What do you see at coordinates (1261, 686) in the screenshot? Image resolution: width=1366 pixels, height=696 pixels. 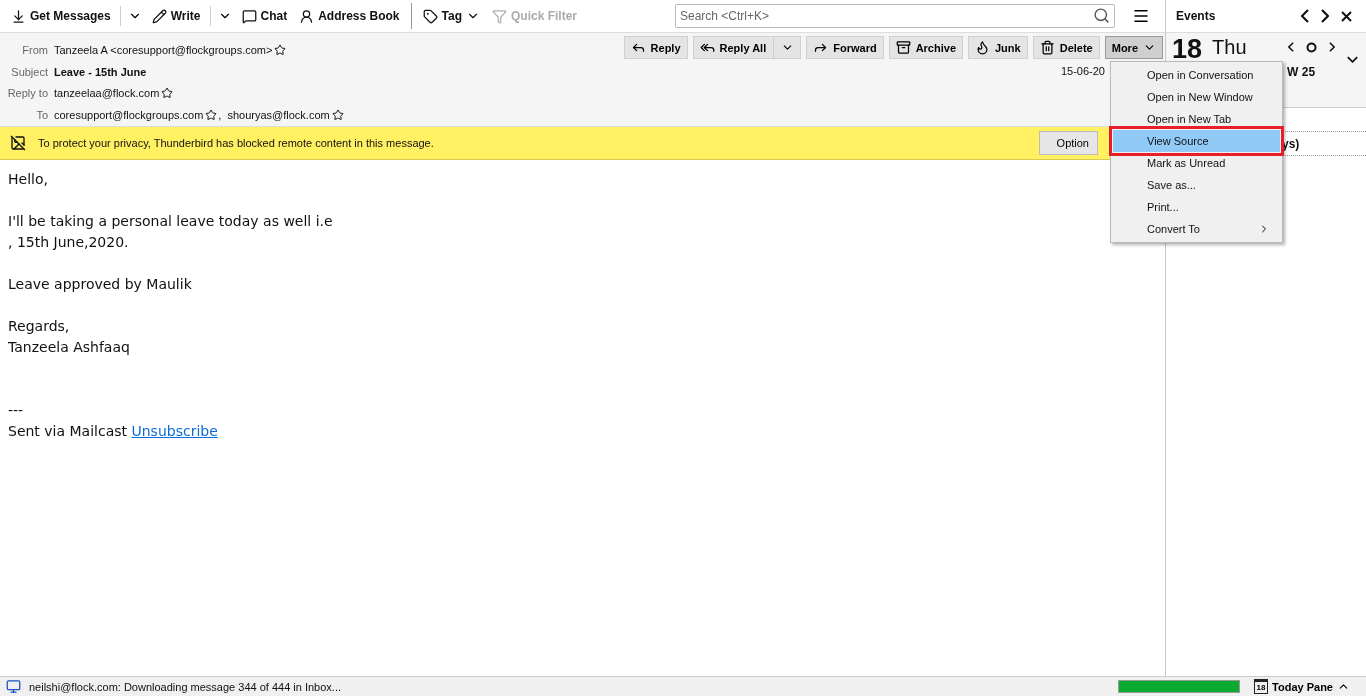 I see `calendar-icon: 18` at bounding box center [1261, 686].